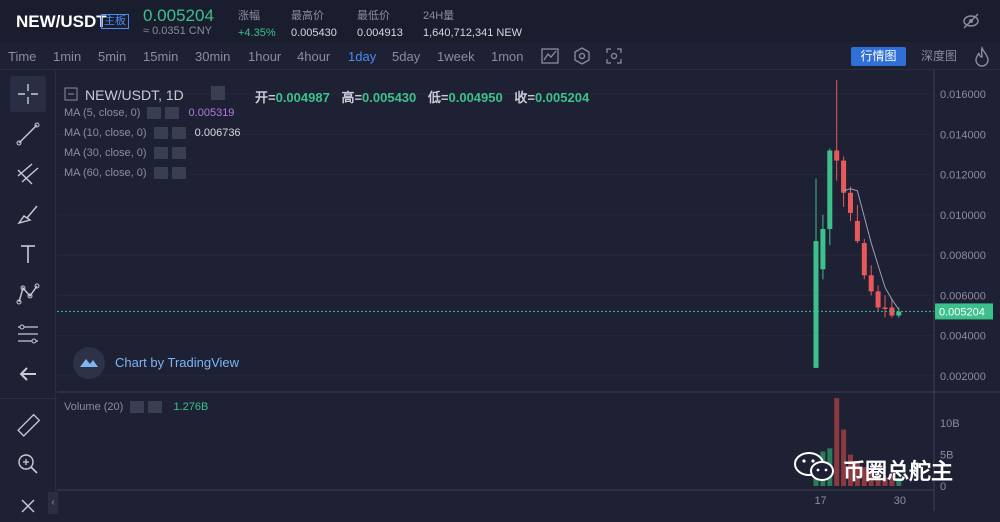 The image size is (1000, 522). I want to click on open-value: 0.004987, so click(302, 97).